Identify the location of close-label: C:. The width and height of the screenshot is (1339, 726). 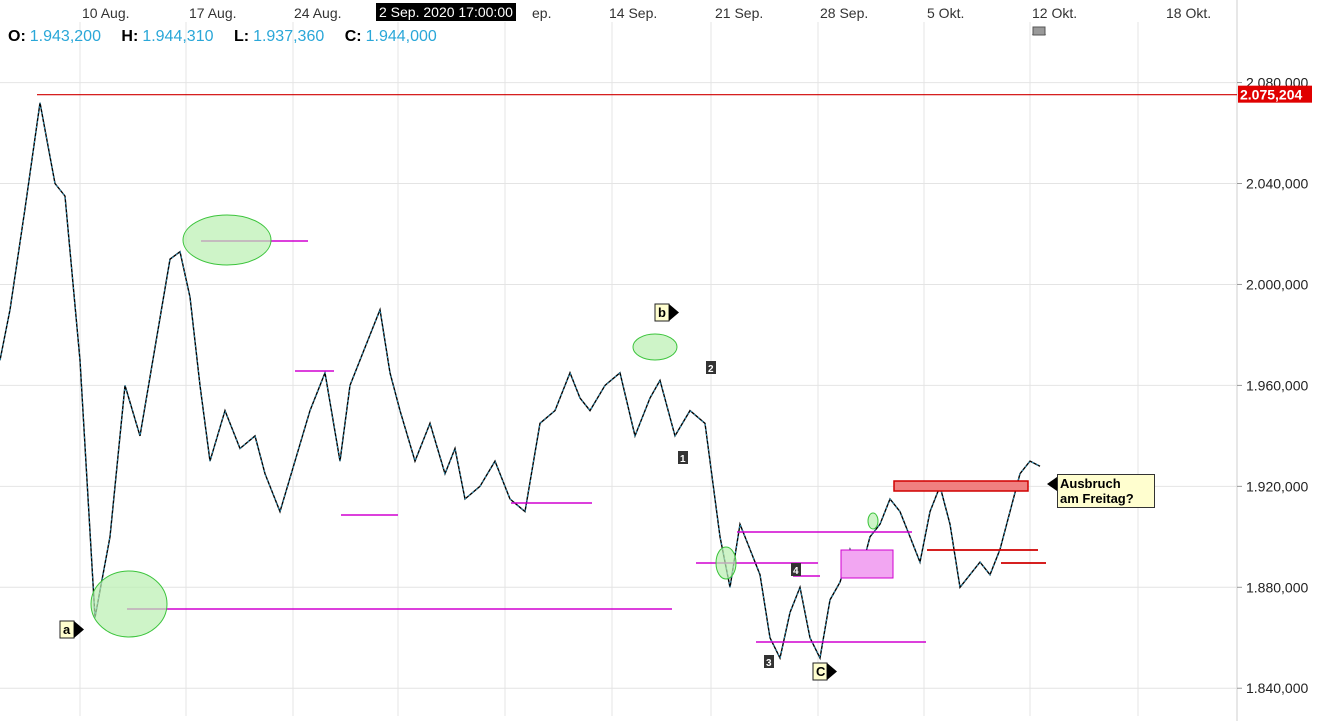
(353, 36).